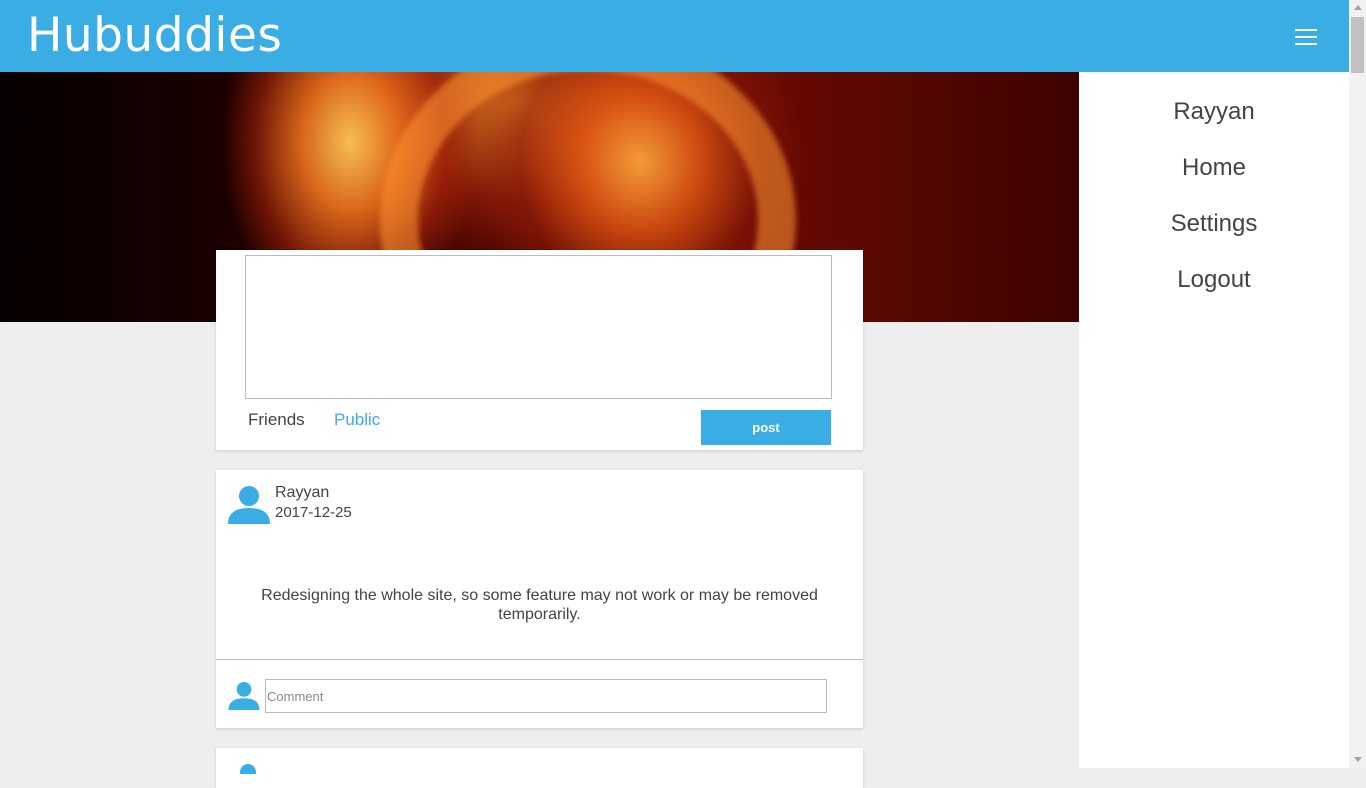  Describe the element at coordinates (154, 35) in the screenshot. I see `brand-logo: Hubuddies` at that location.